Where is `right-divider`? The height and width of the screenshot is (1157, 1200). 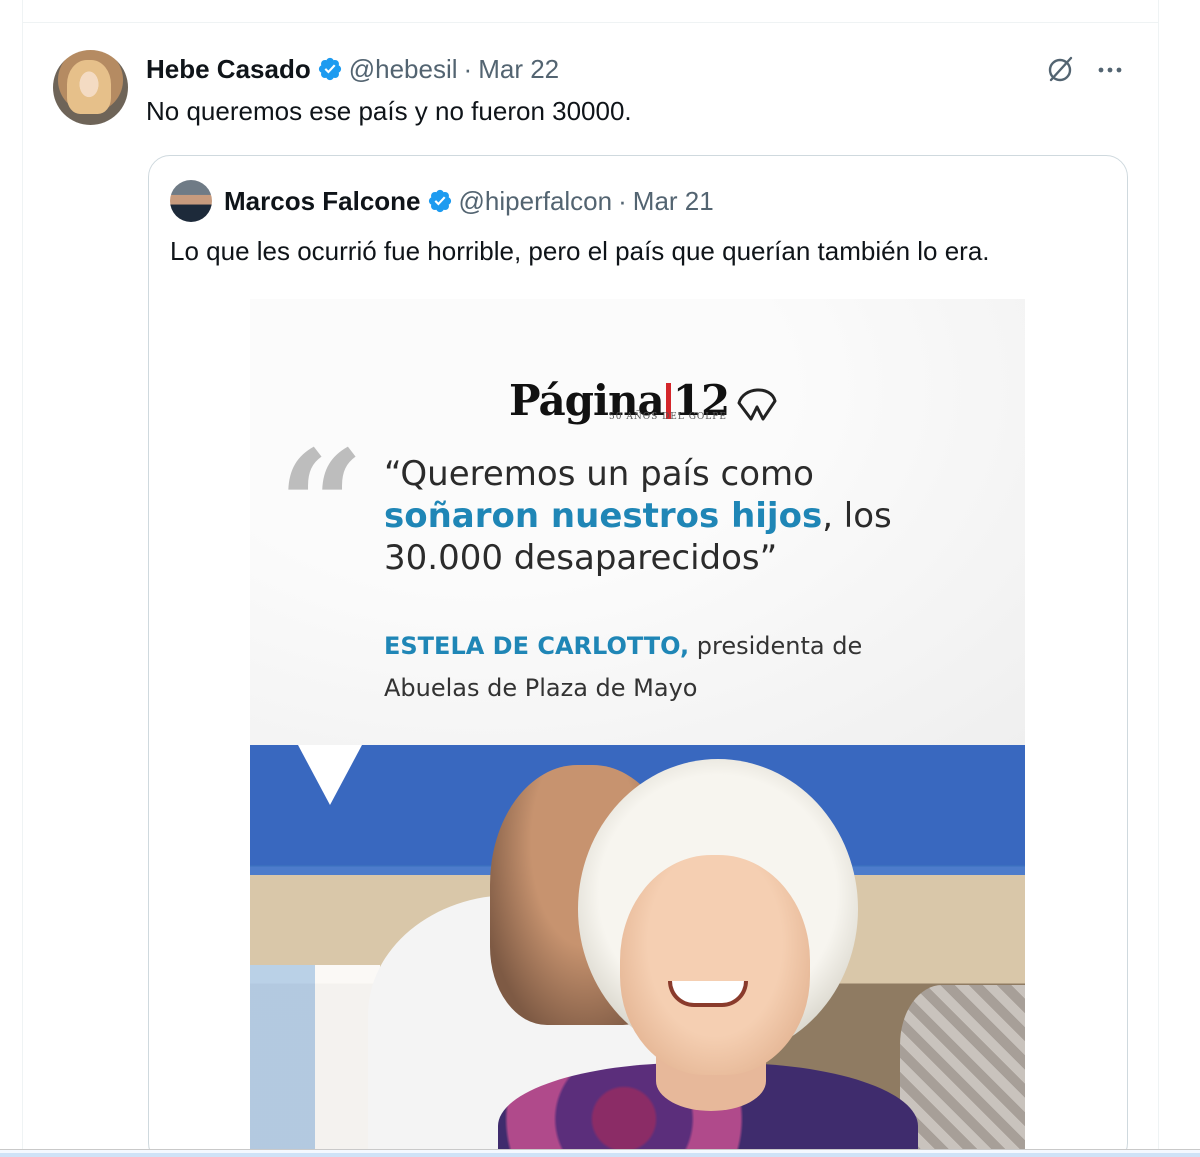
right-divider is located at coordinates (1158, 575).